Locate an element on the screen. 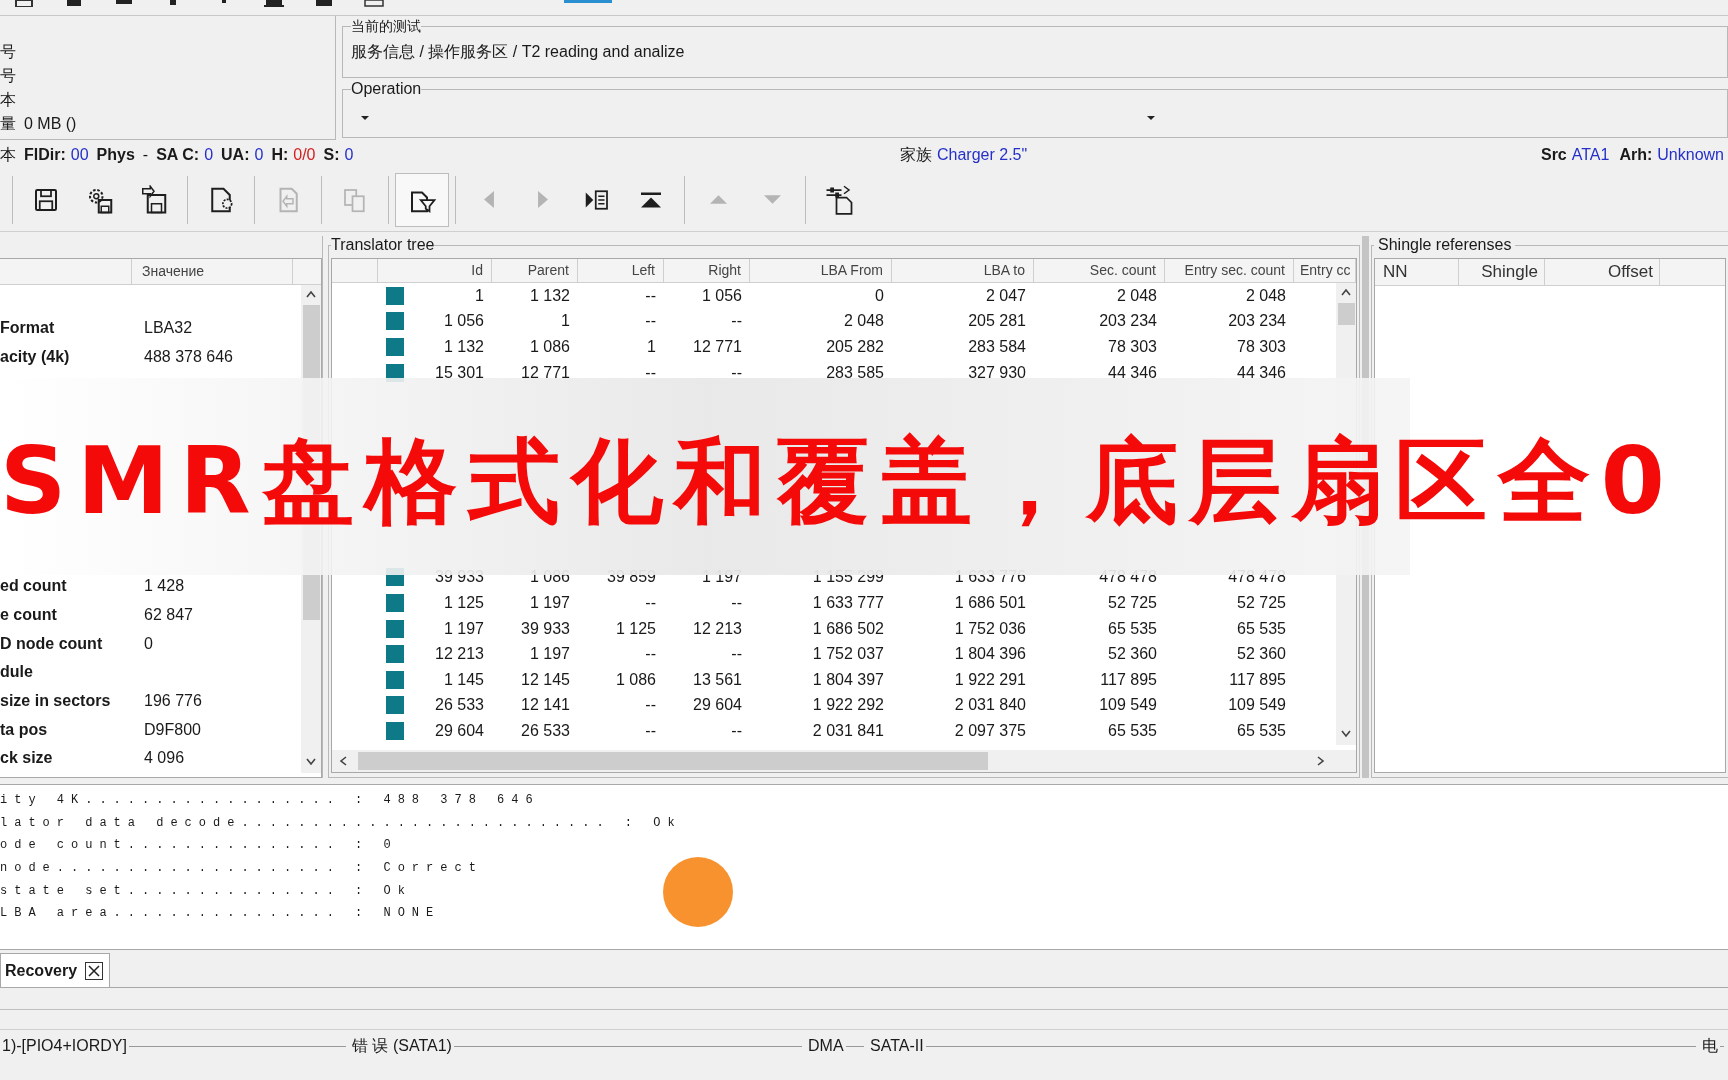 The image size is (1728, 1080). table-cell-text: 52 360 is located at coordinates (1132, 654).